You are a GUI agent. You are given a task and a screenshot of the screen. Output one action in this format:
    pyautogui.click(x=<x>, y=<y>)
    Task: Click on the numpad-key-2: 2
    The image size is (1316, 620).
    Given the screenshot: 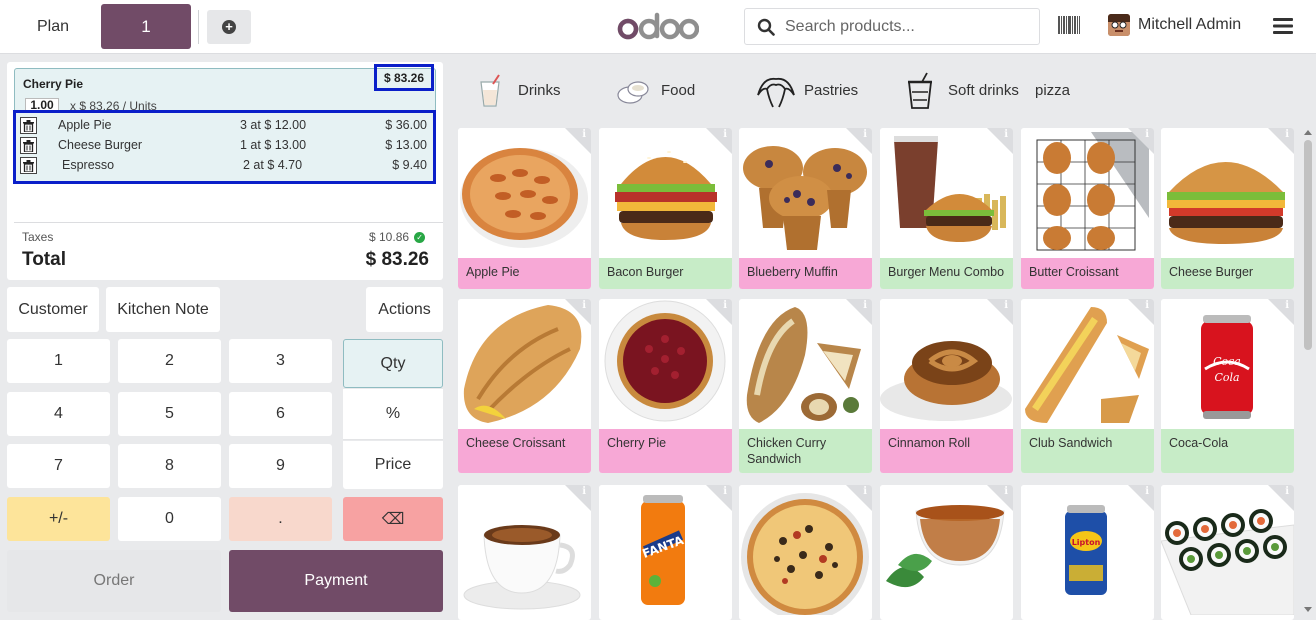 What is the action you would take?
    pyautogui.click(x=169, y=361)
    